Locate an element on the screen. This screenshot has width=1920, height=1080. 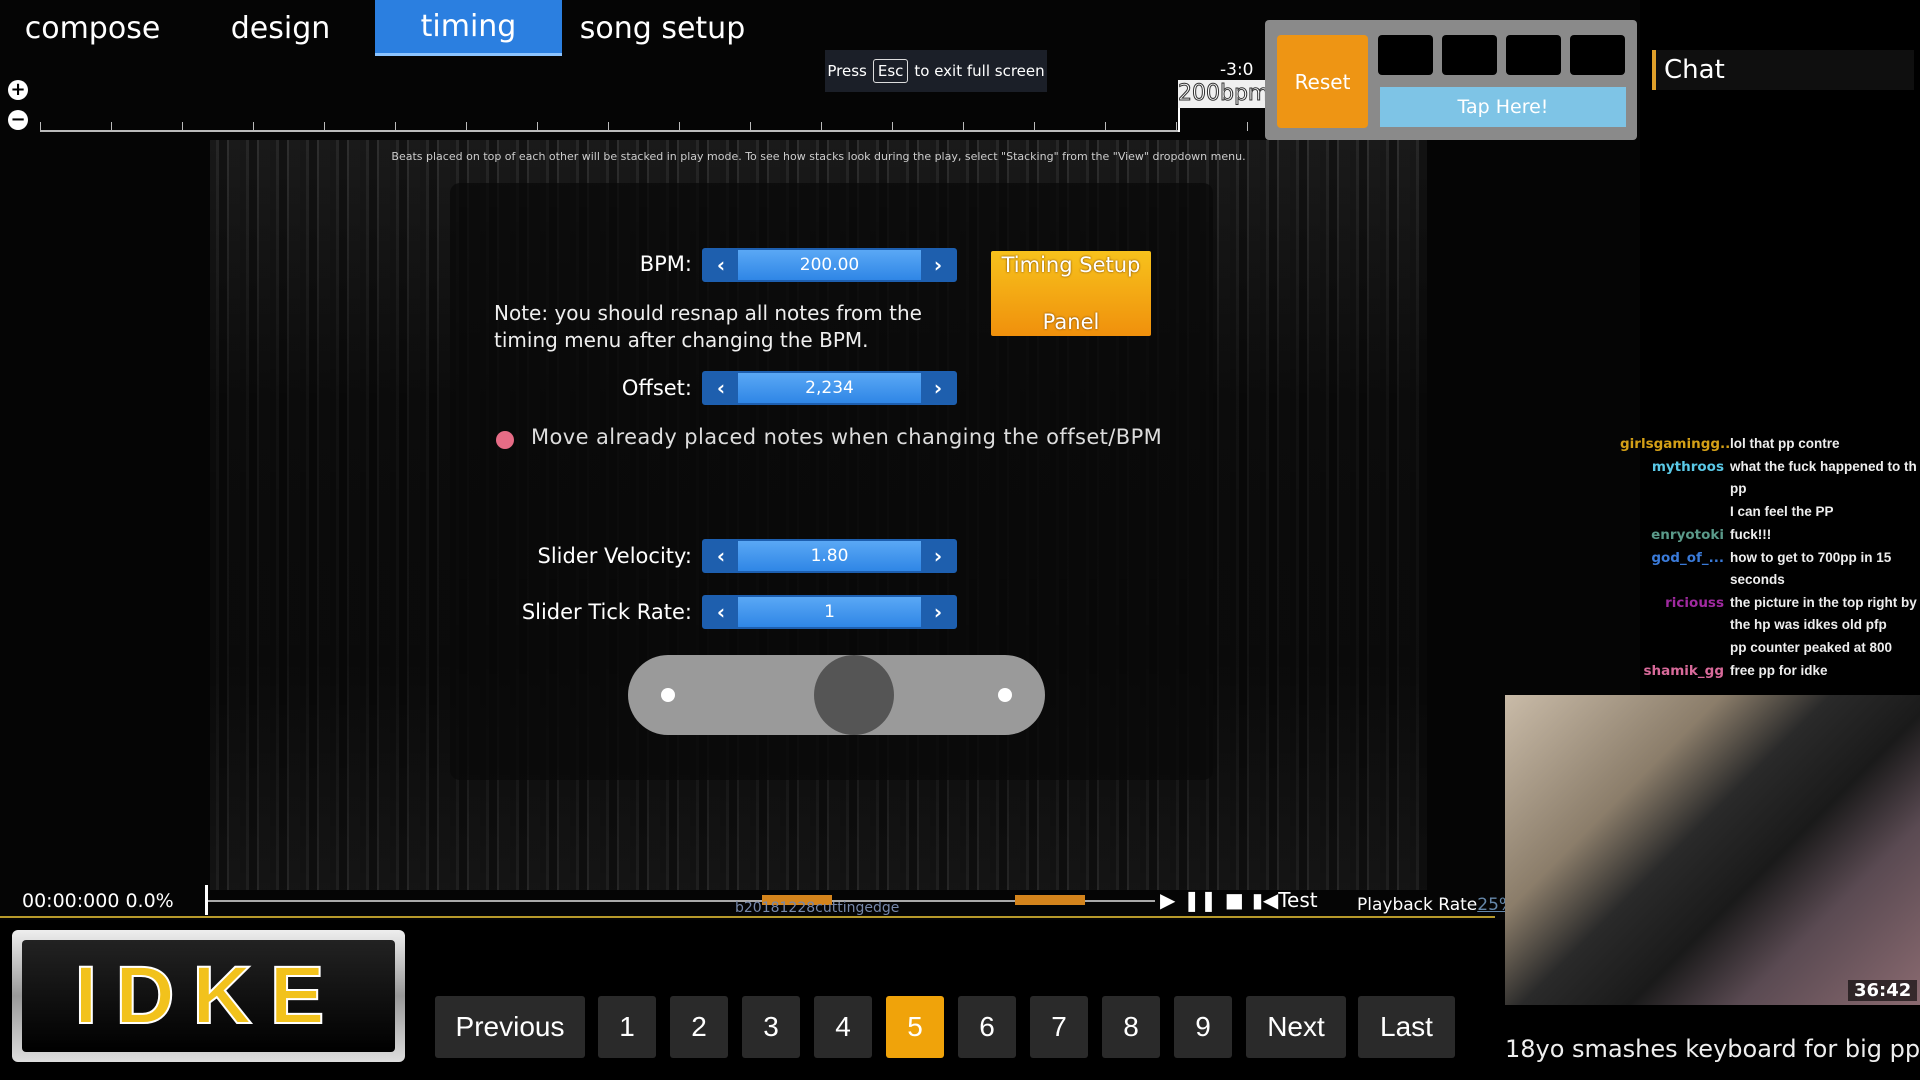
slider-velocity-stepper: ‹ 1.80 › is located at coordinates (829, 556).